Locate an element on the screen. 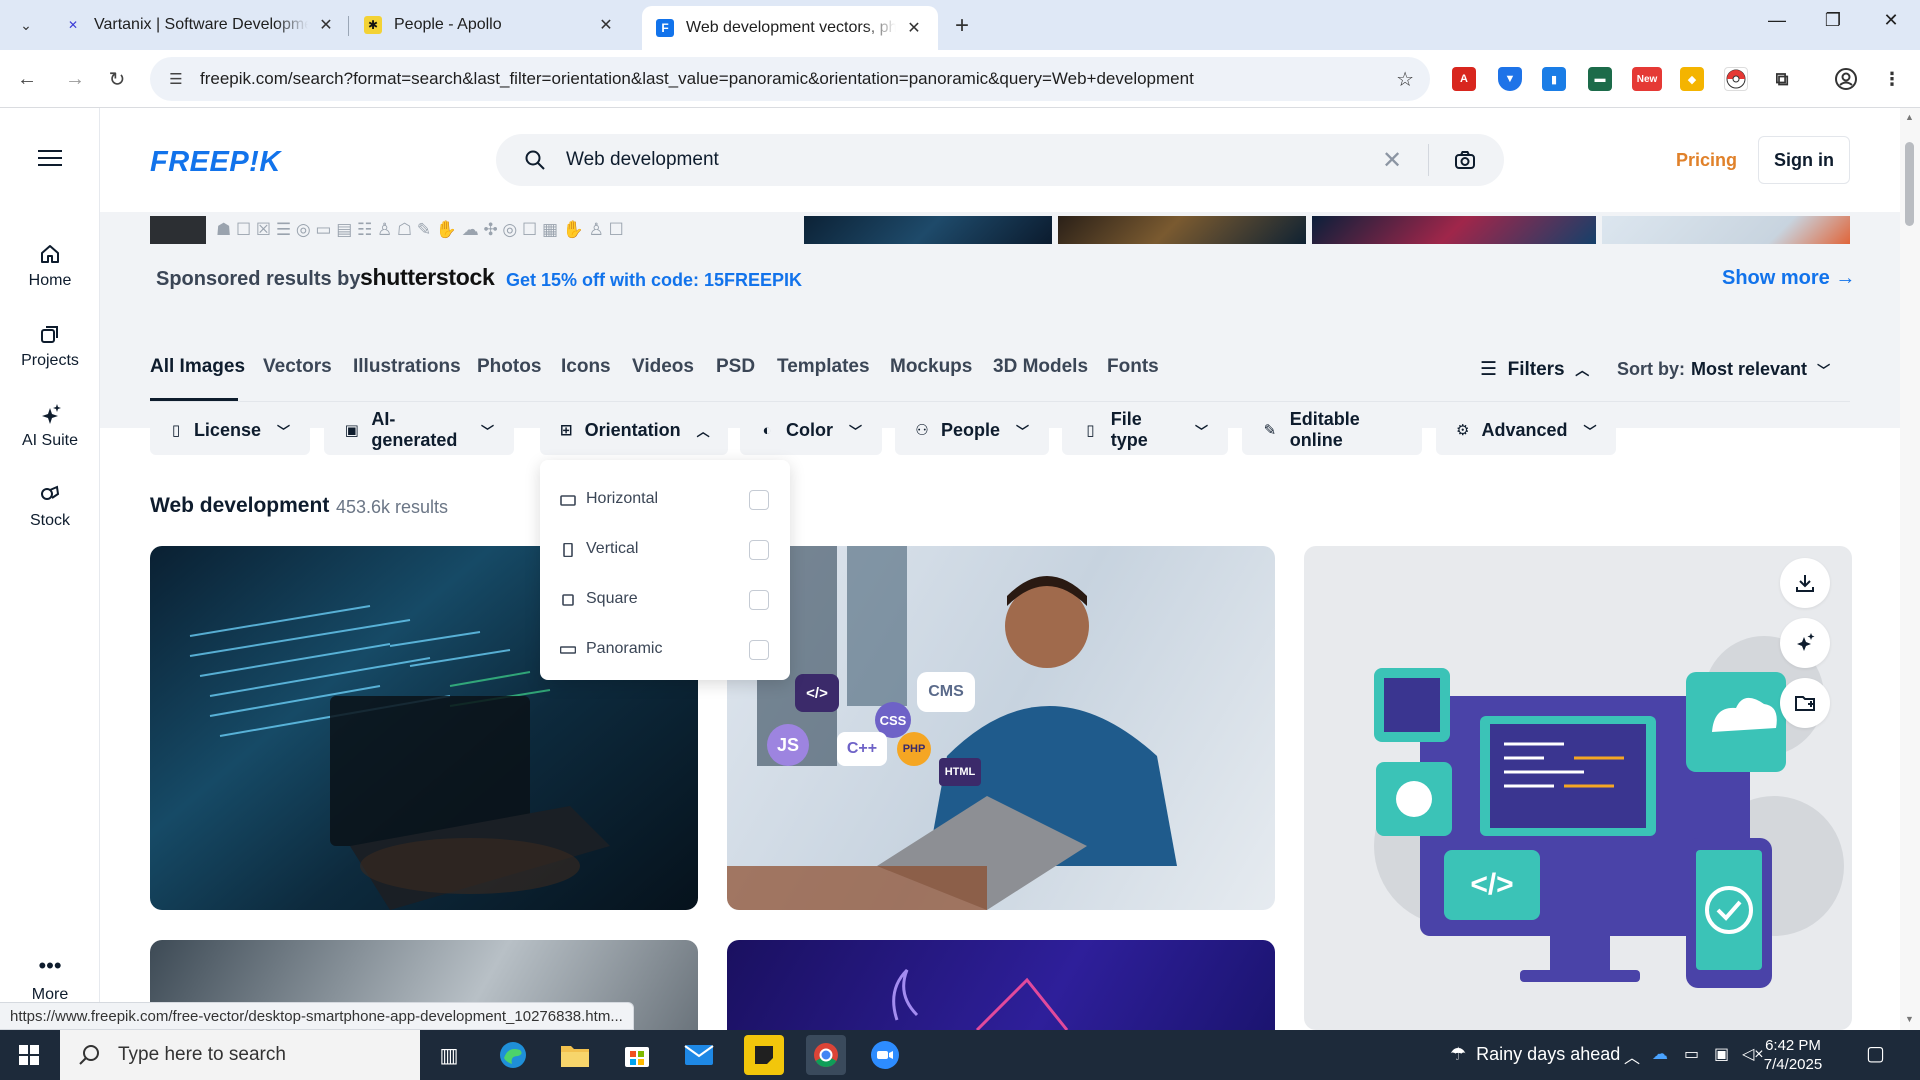  mail-icon is located at coordinates (699, 1055).